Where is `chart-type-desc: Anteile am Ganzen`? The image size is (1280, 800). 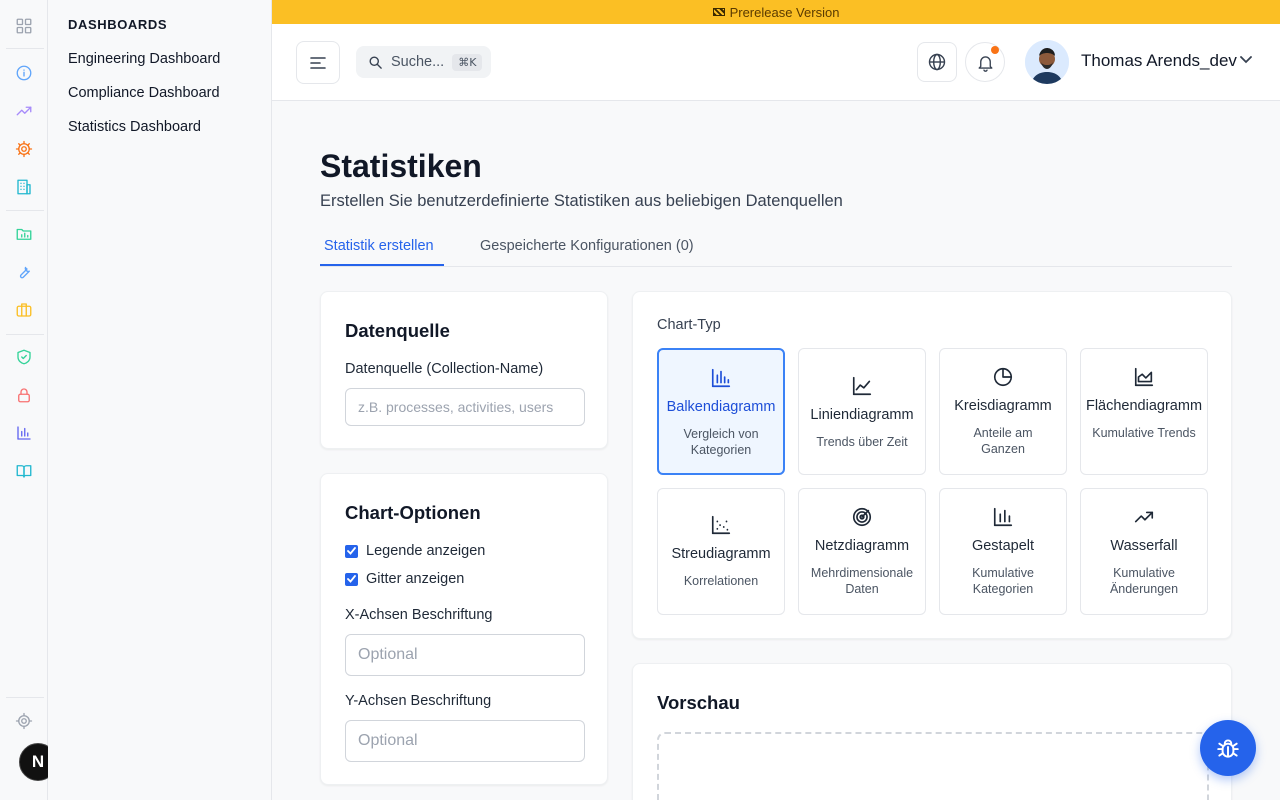 chart-type-desc: Anteile am Ganzen is located at coordinates (1003, 441).